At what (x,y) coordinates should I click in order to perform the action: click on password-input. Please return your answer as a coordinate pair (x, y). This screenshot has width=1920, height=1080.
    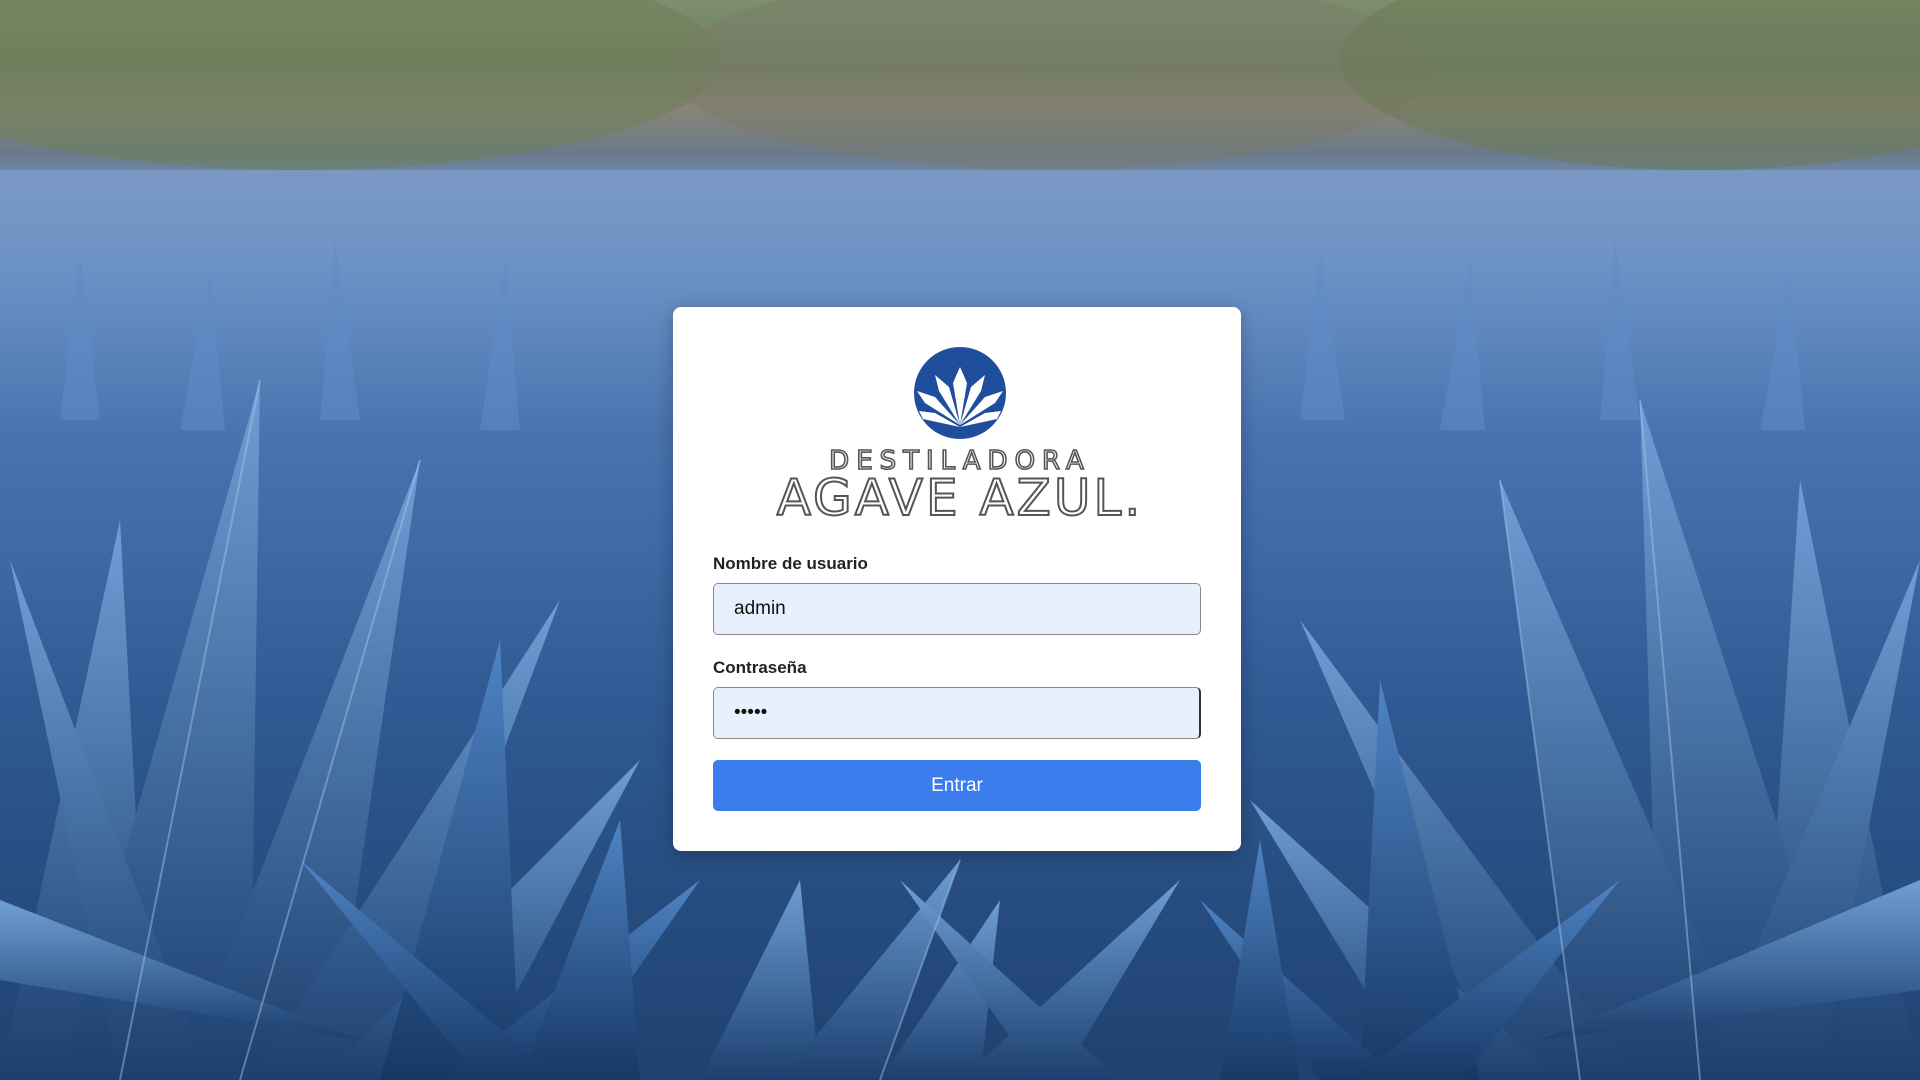
    Looking at the image, I should click on (957, 713).